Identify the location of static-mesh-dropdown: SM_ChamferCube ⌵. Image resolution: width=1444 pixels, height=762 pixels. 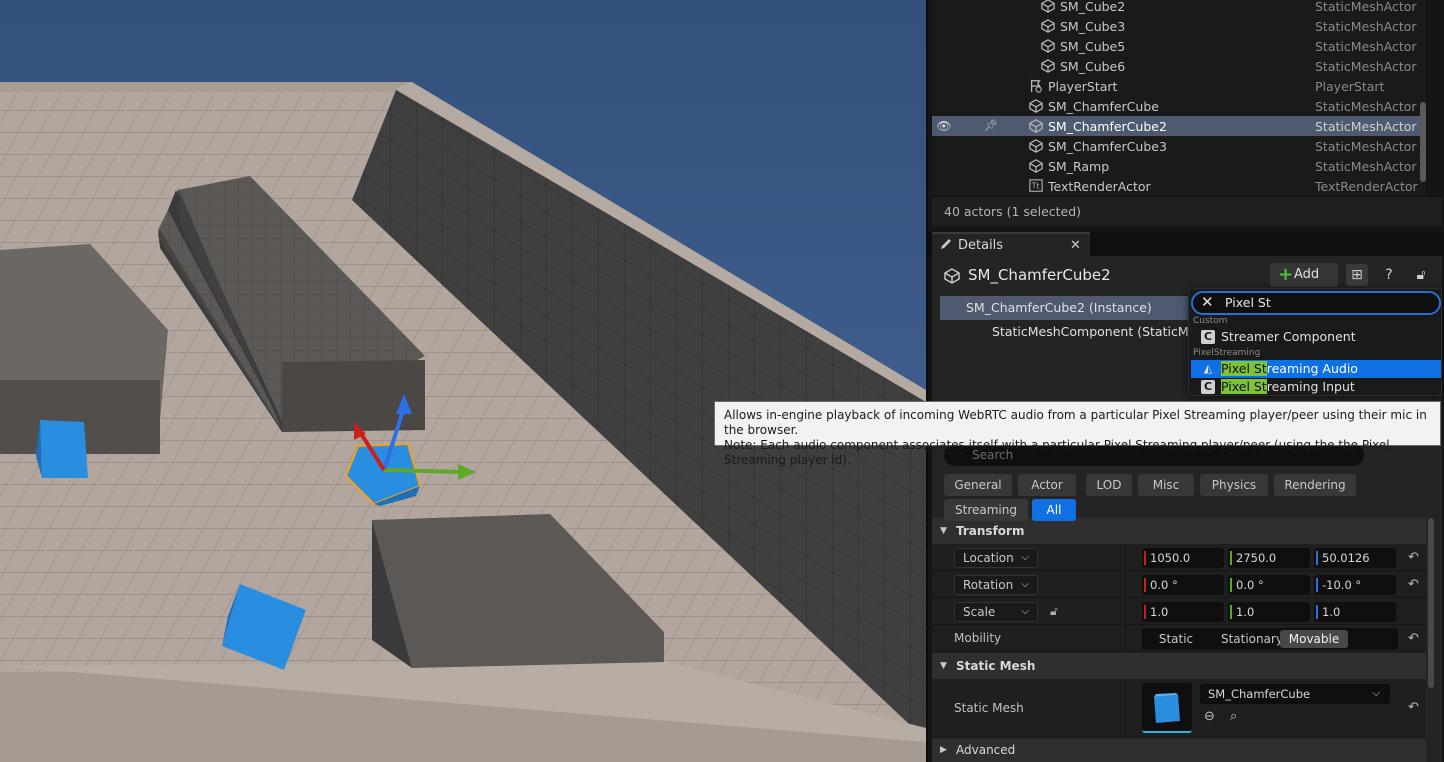
(1295, 694).